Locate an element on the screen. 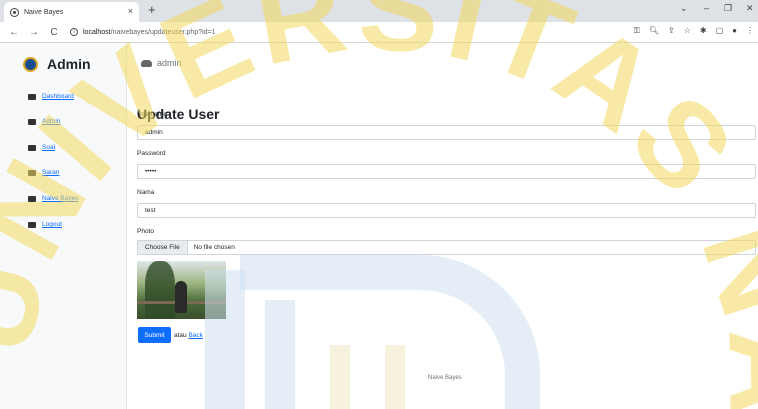 This screenshot has width=758, height=409. header-username: admin is located at coordinates (169, 63).